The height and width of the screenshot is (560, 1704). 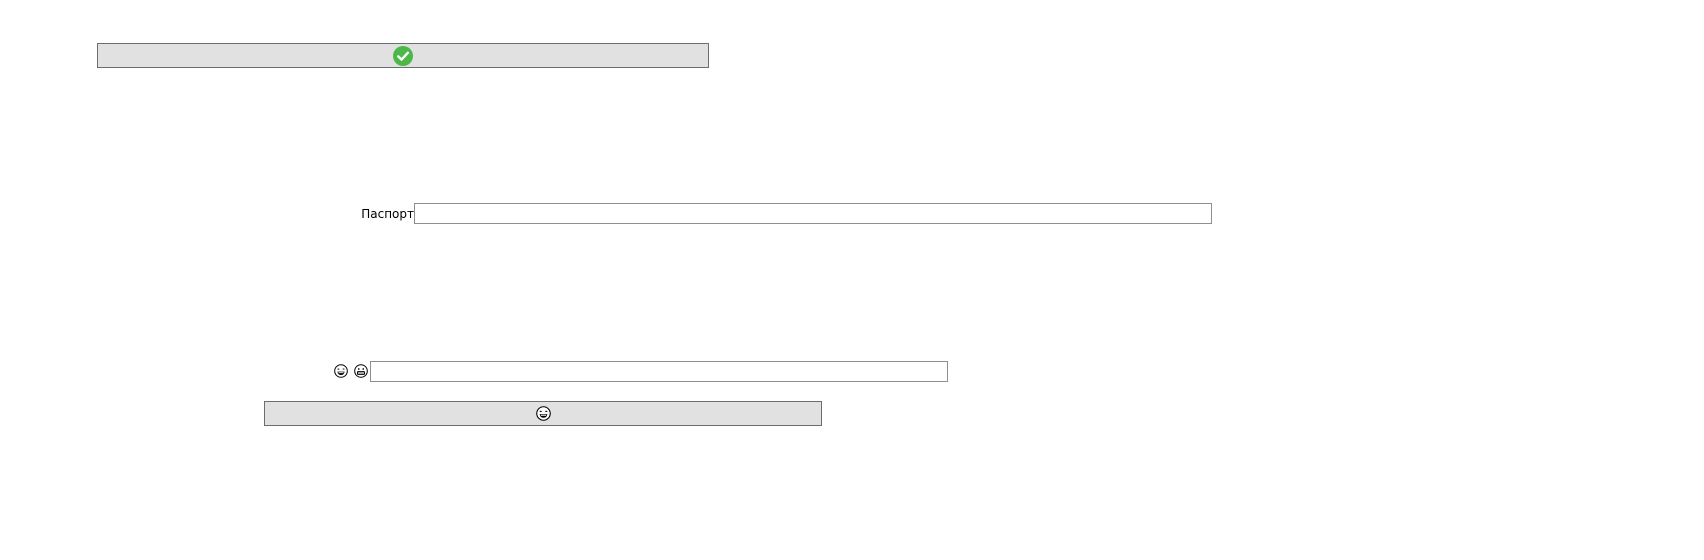 I want to click on laugh-button, so click(x=543, y=413).